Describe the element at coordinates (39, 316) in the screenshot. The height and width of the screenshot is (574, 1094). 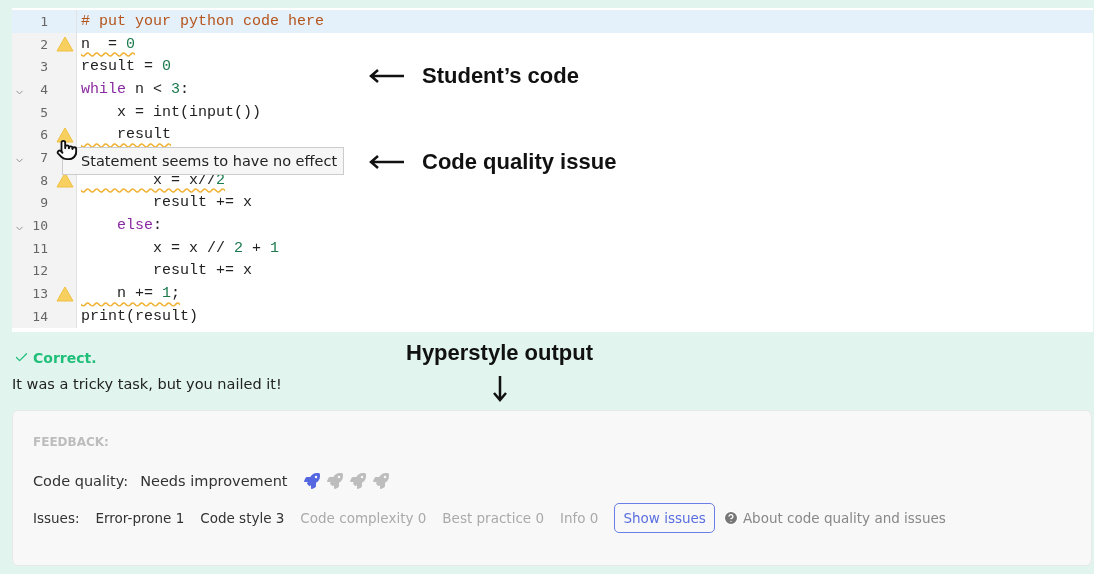
I see `line-number: 14` at that location.